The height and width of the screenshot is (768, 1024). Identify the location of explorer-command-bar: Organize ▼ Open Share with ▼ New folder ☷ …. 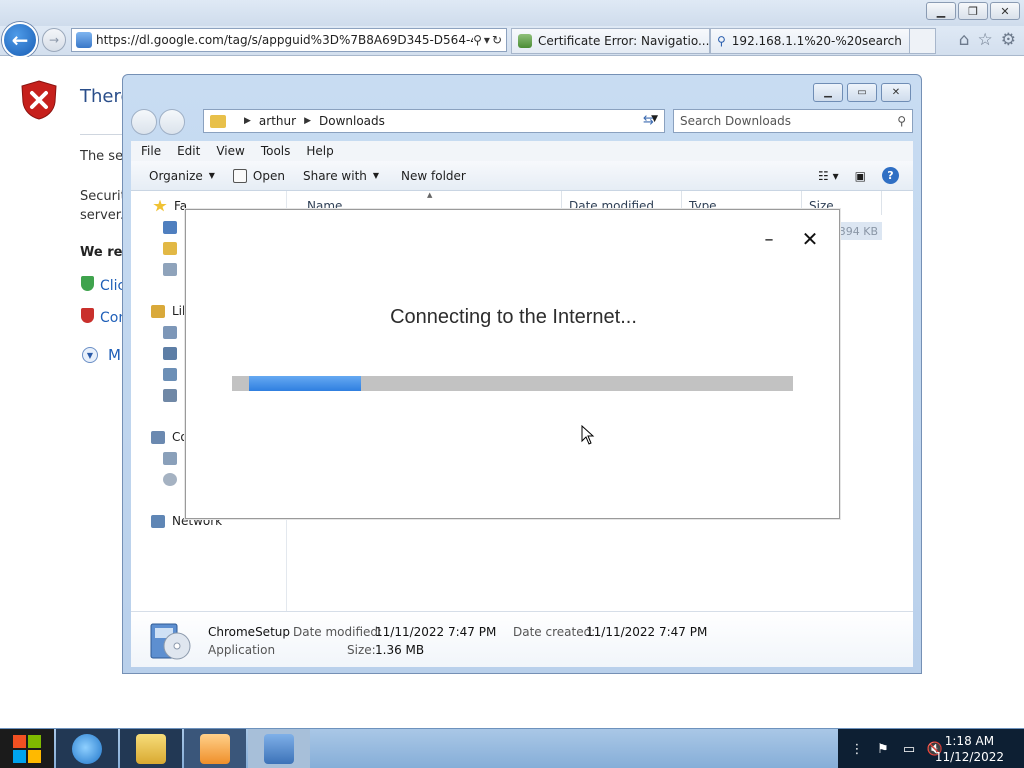
(522, 176).